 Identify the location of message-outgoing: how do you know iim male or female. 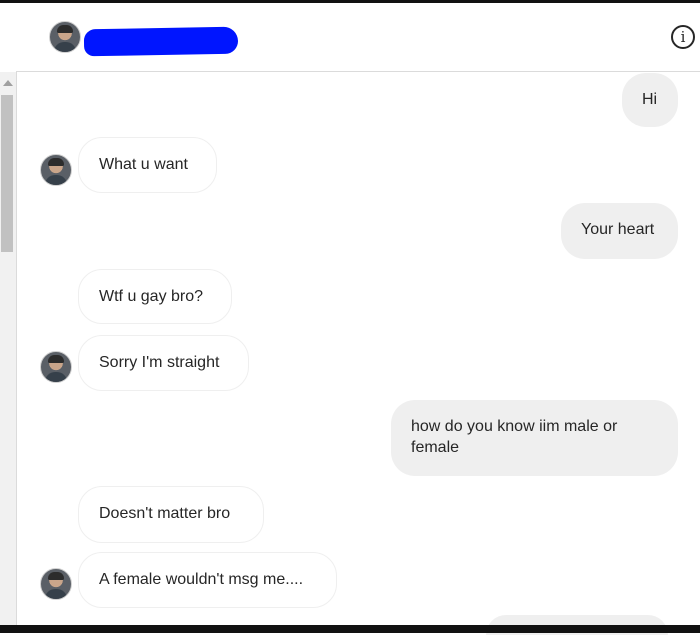
(534, 438).